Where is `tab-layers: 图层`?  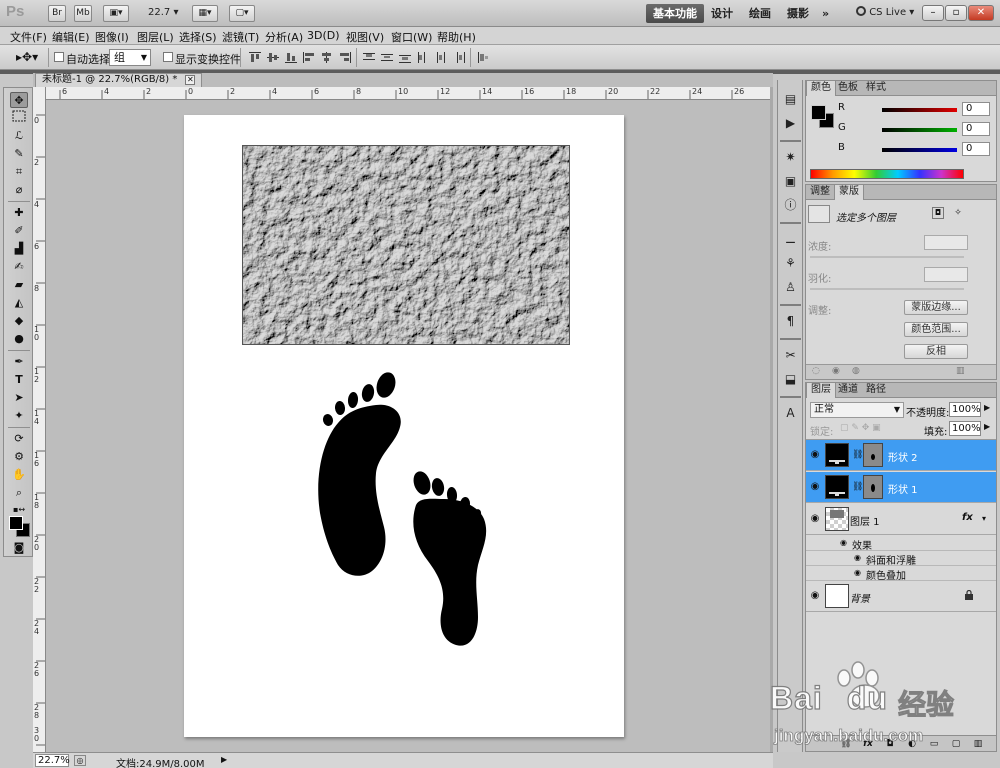 tab-layers: 图层 is located at coordinates (821, 390).